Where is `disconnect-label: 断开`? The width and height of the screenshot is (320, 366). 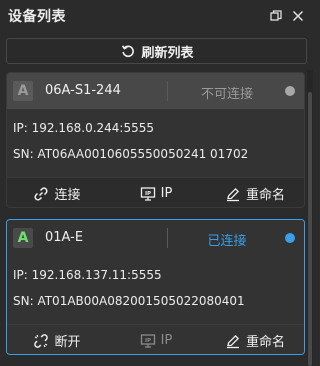 disconnect-label: 断开 is located at coordinates (67, 342).